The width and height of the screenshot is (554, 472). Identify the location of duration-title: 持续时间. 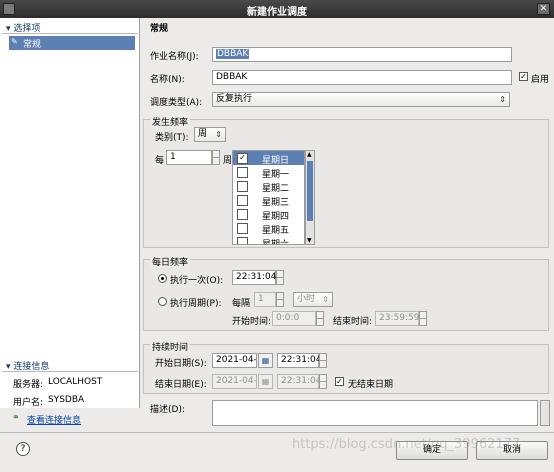
(170, 346).